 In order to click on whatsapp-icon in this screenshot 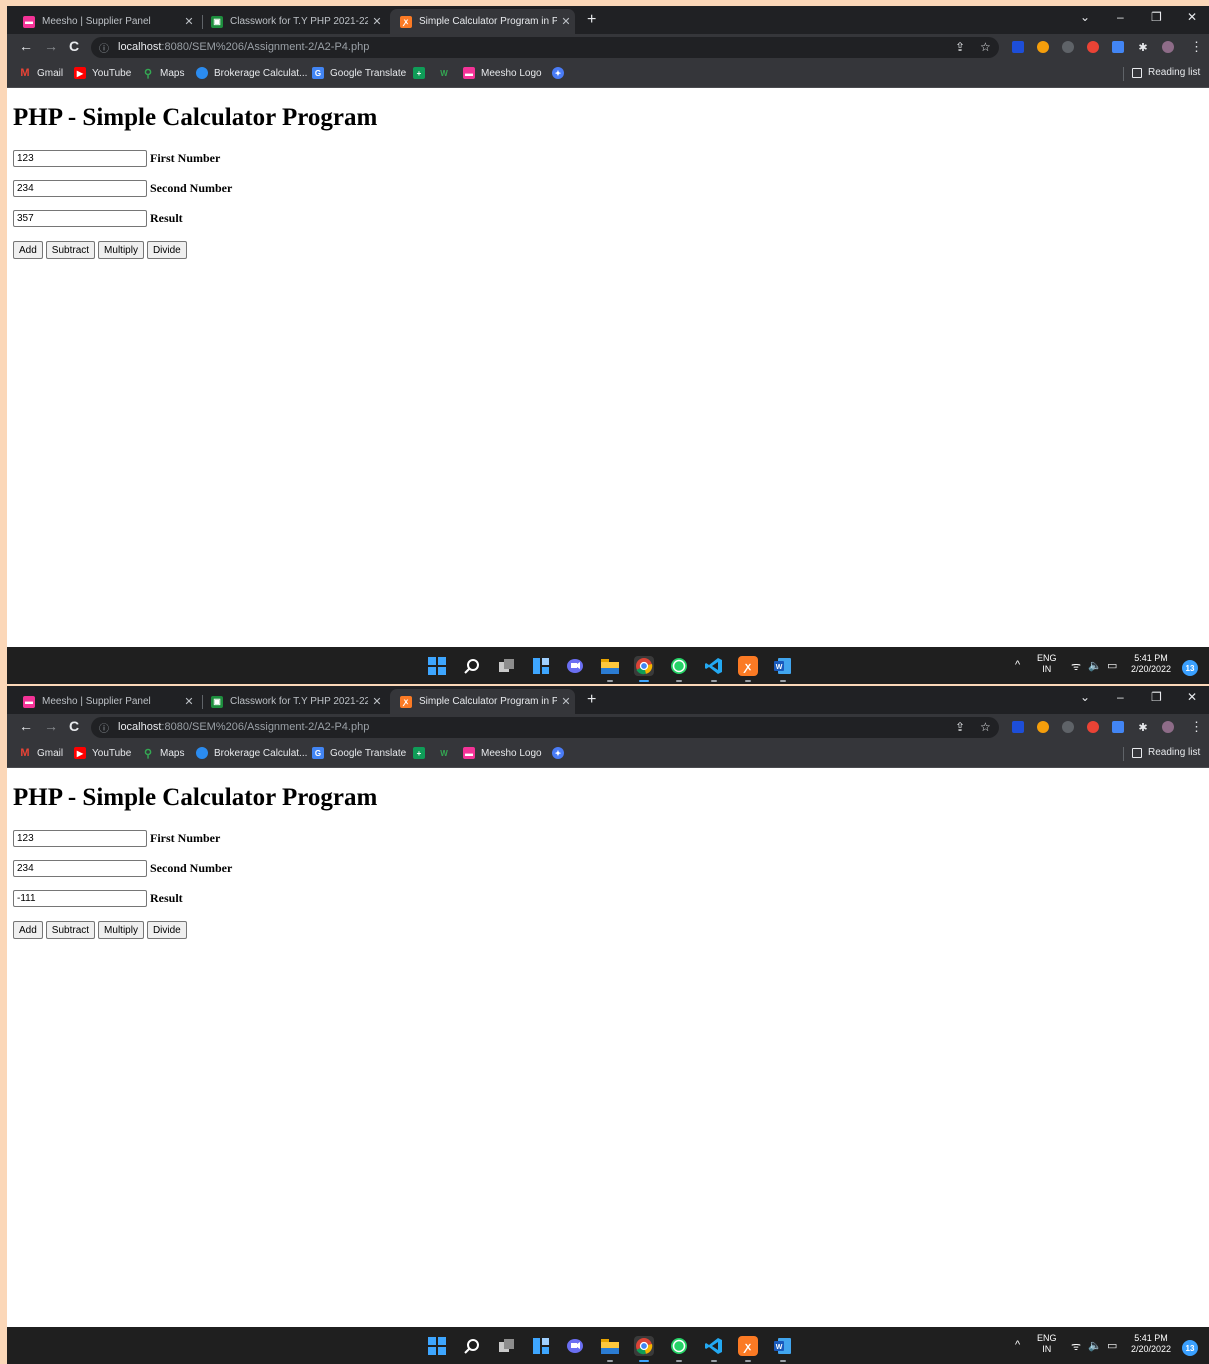, I will do `click(679, 1349)`.